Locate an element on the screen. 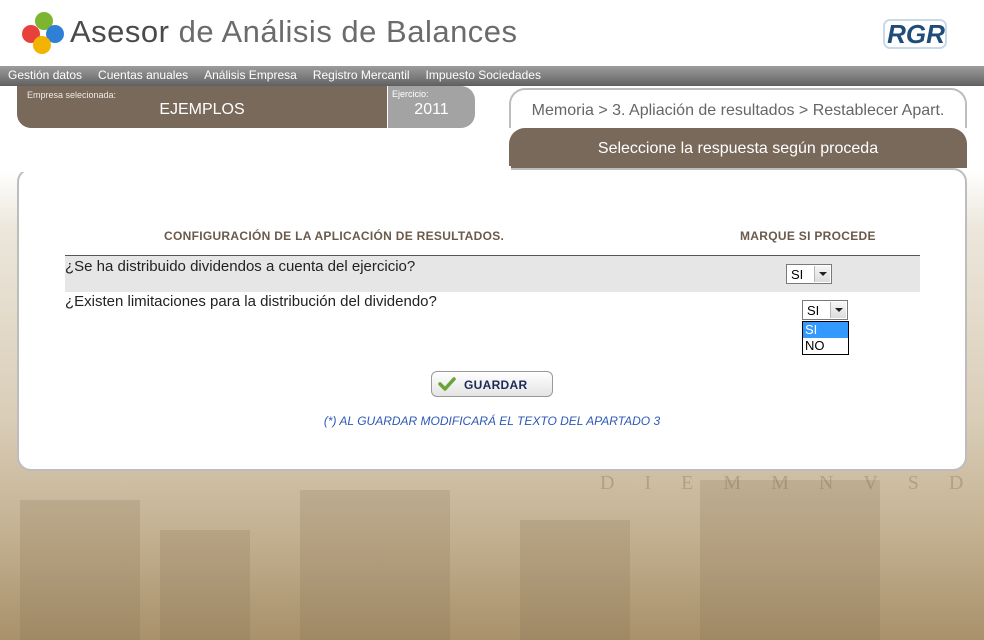  option-si: SI is located at coordinates (825, 330).